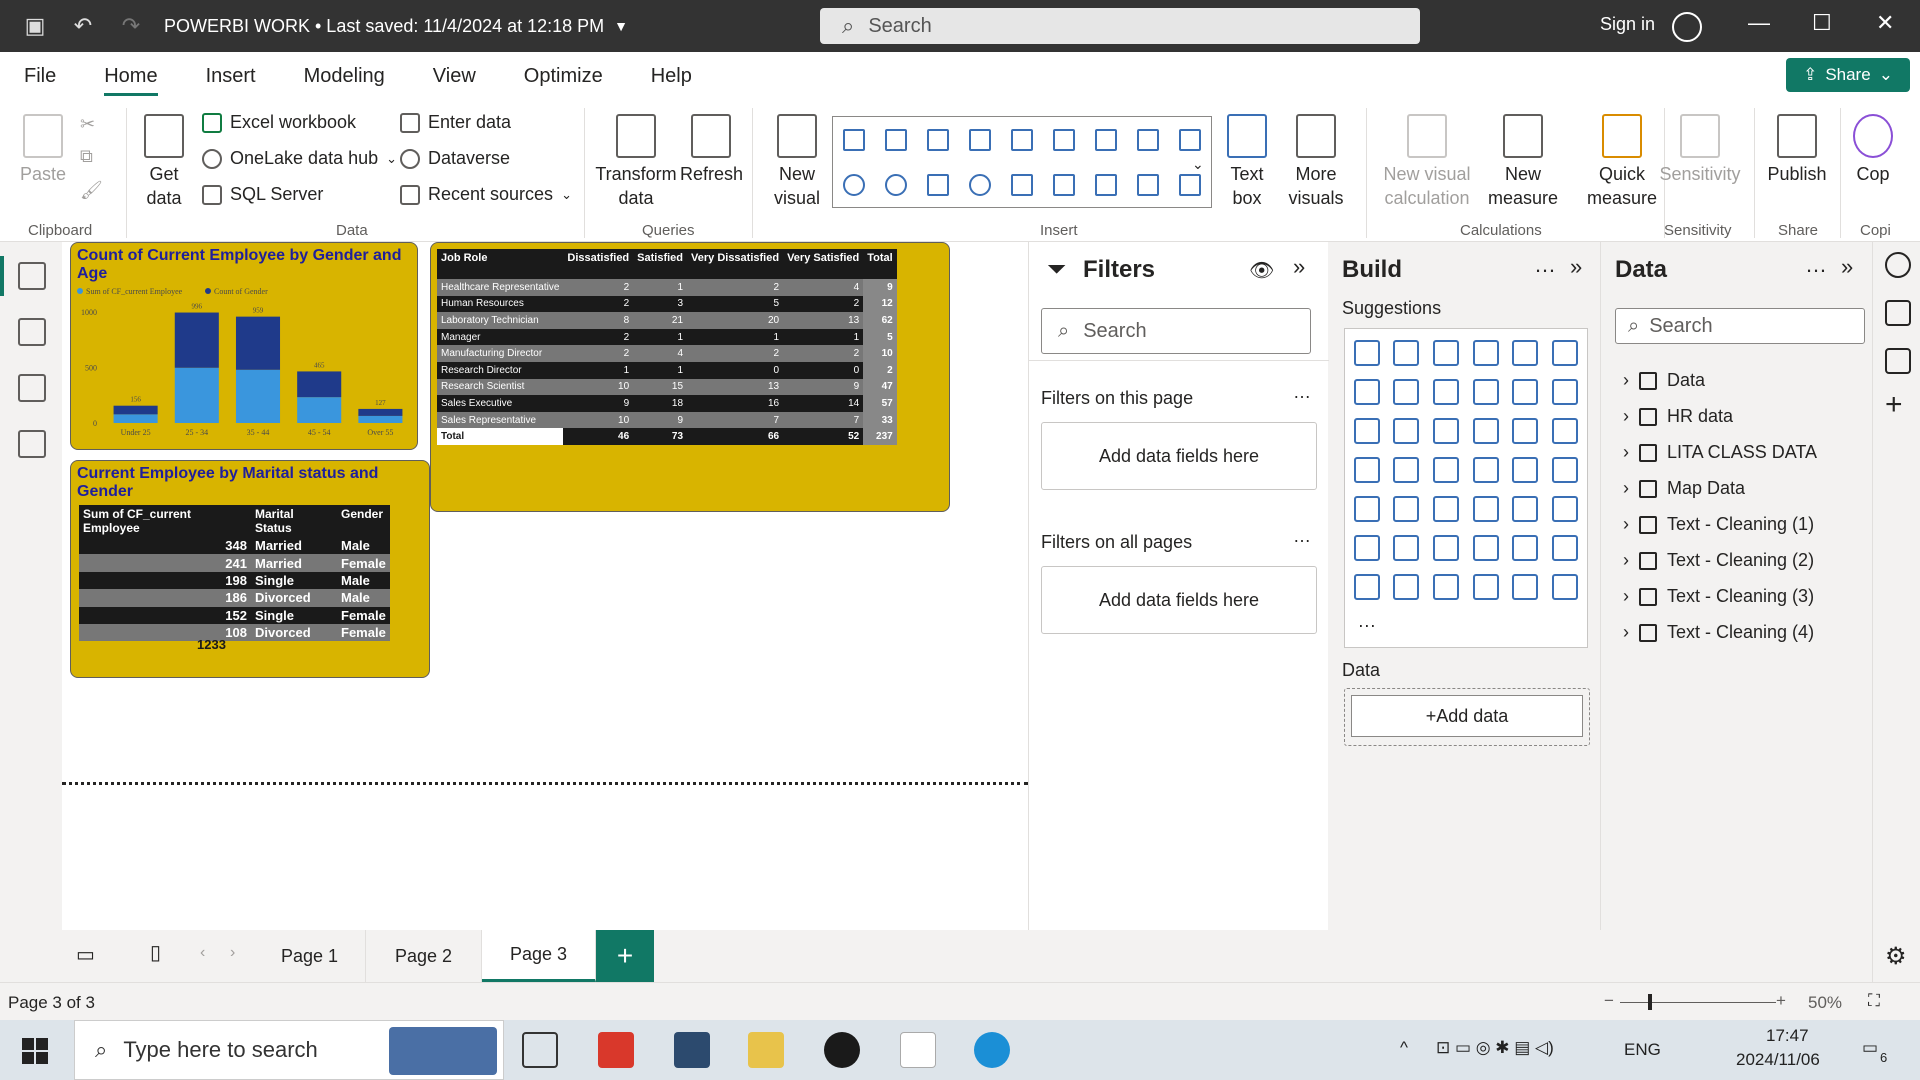 The image size is (1920, 1080). Describe the element at coordinates (1759, 23) in the screenshot. I see `minimize-icon: —` at that location.